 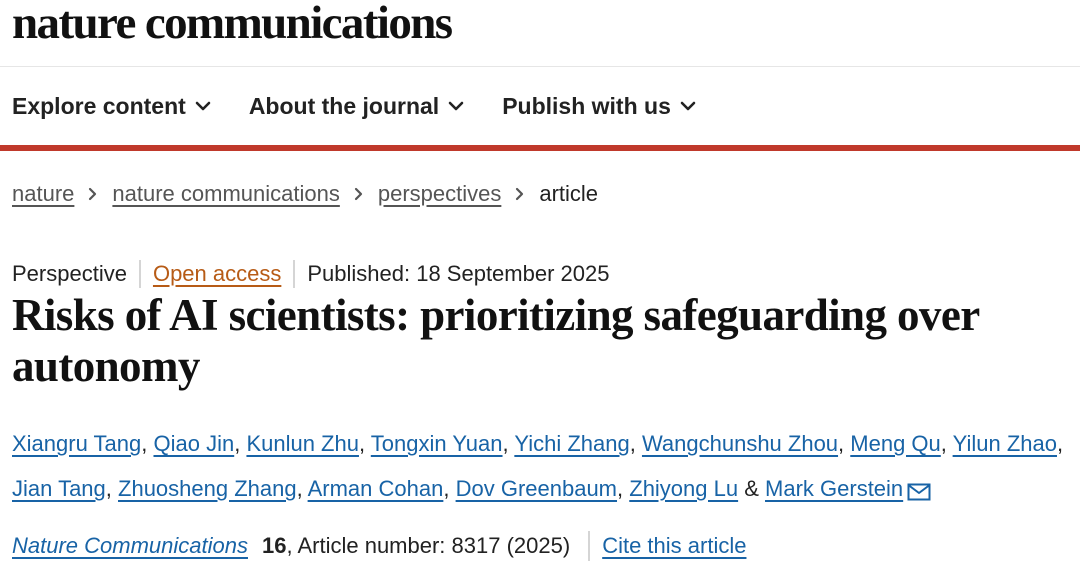 What do you see at coordinates (458, 273) in the screenshot?
I see `published-date: Published: 18 September 2025` at bounding box center [458, 273].